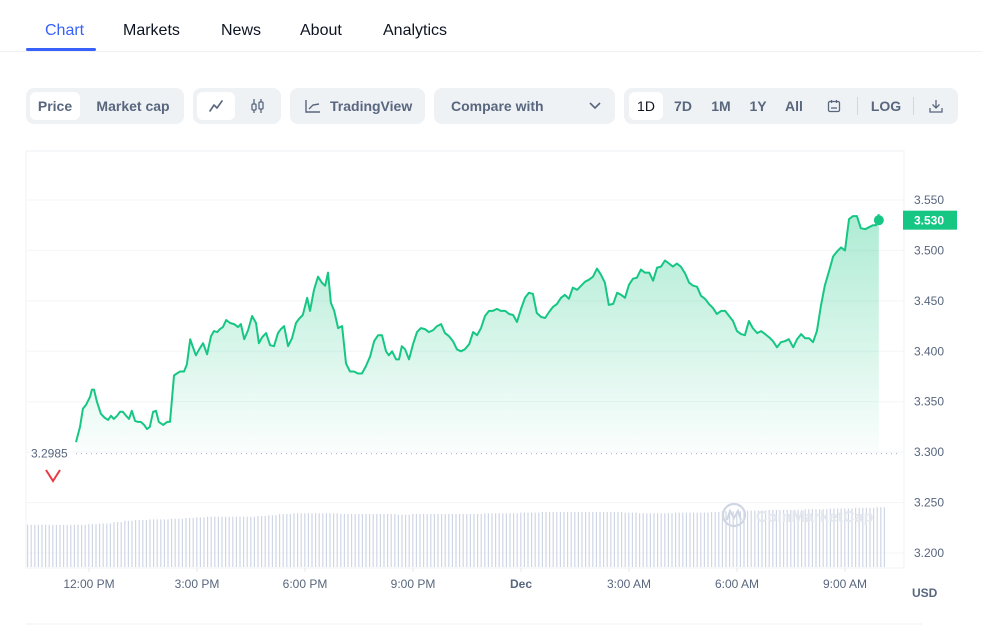  I want to click on y-tick-label: 3.500, so click(929, 250).